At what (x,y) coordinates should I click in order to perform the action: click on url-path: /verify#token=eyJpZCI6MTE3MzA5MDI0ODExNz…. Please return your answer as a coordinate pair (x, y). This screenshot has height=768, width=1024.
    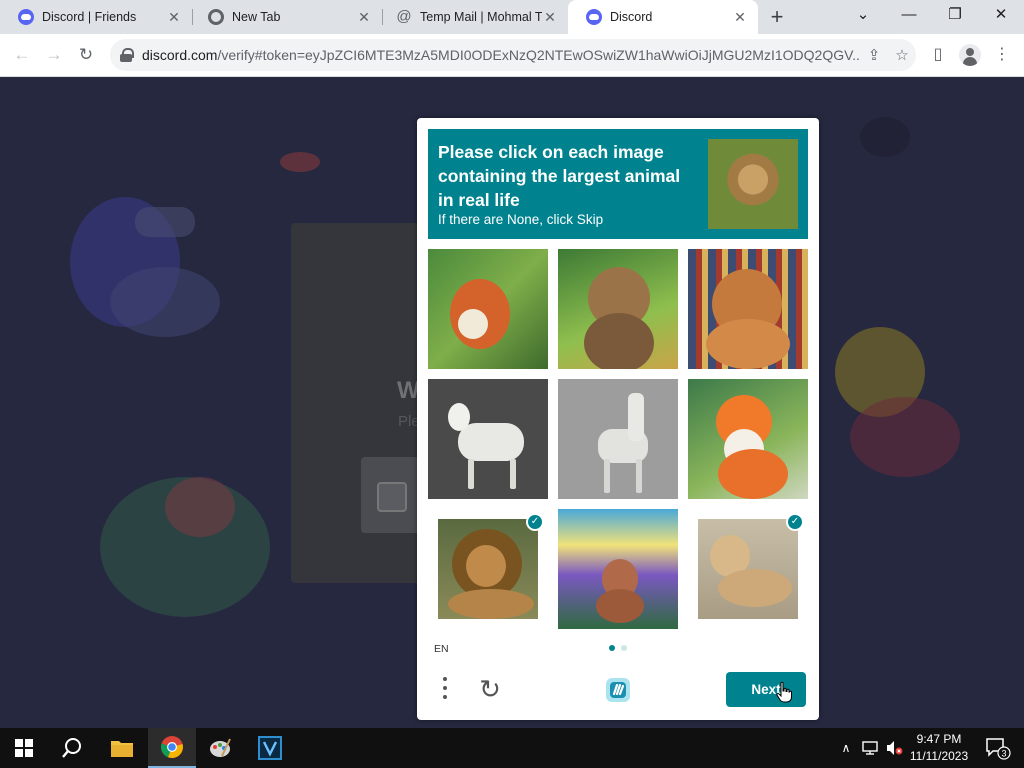
    Looking at the image, I should click on (538, 55).